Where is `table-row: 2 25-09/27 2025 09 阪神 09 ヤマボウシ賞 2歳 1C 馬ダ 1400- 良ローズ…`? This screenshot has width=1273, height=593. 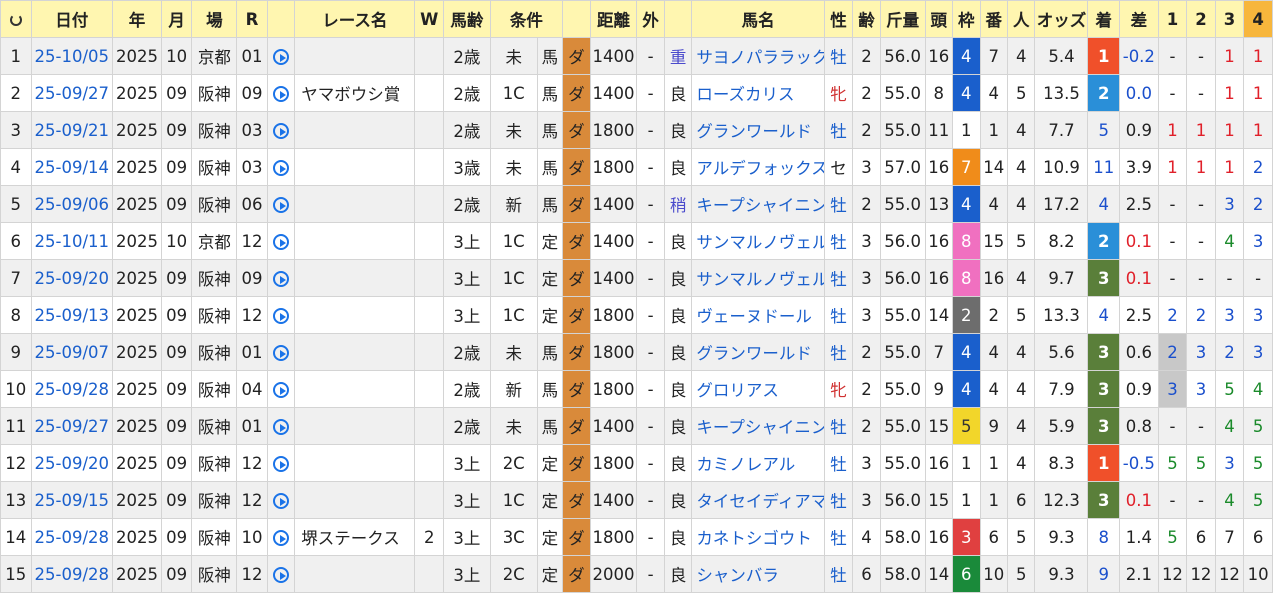
table-row: 2 25-09/27 2025 09 阪神 09 ヤマボウシ賞 2歳 1C 馬ダ 1400- 良ローズ… is located at coordinates (636, 93).